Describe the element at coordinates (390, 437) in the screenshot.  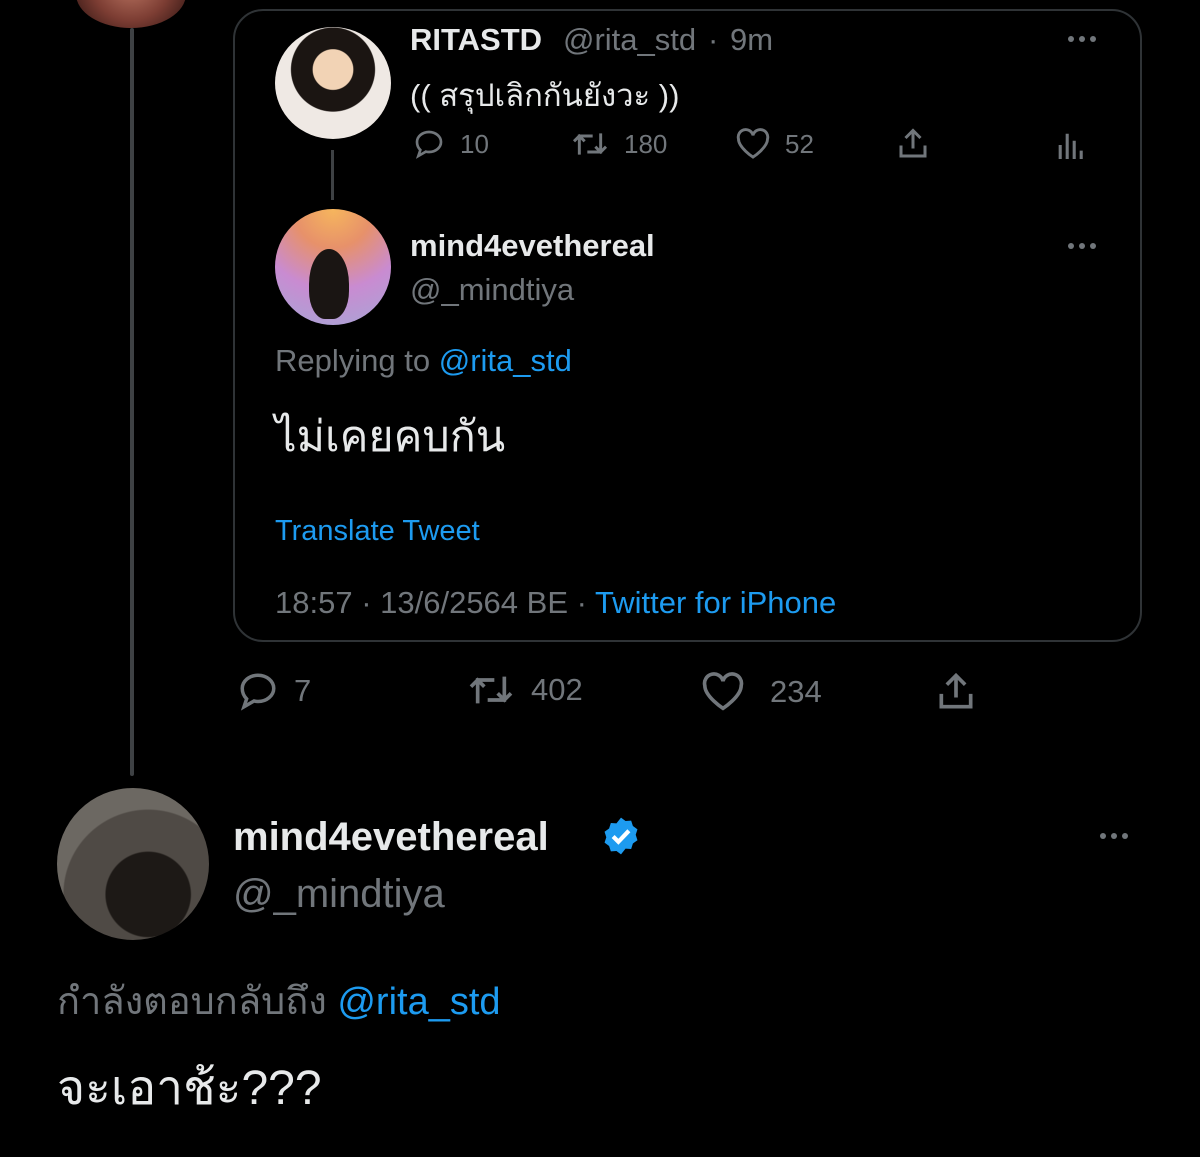
I see `reply-tweet-text: ไม่เคยคบกัน` at that location.